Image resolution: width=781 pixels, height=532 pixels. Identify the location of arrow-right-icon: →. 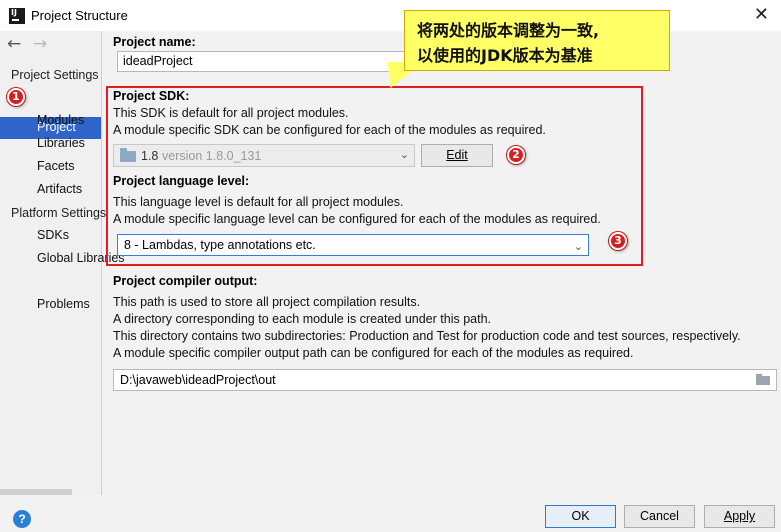
(40, 44).